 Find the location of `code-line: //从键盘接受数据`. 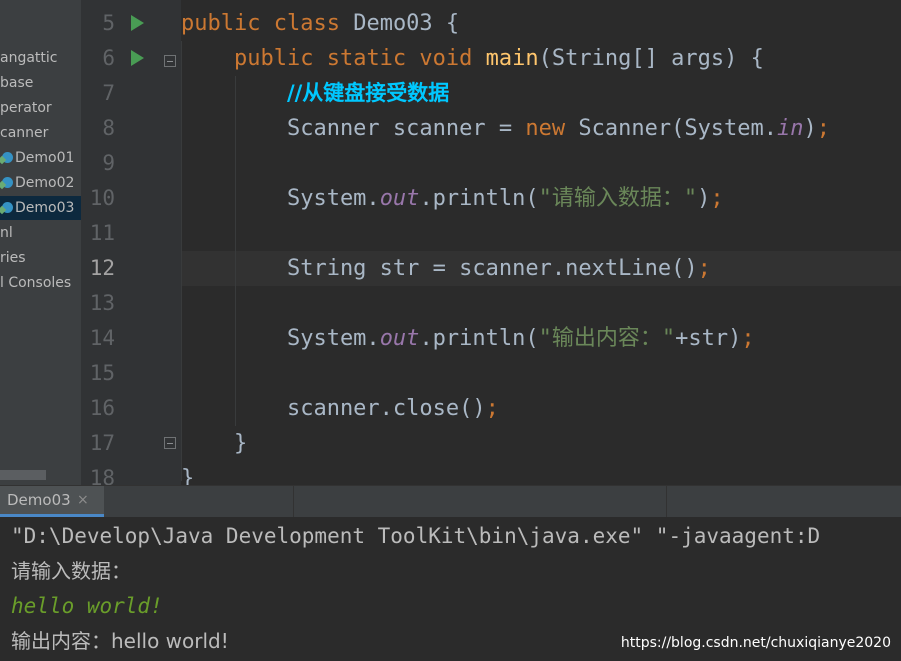

code-line: //从键盘接受数据 is located at coordinates (315, 93).